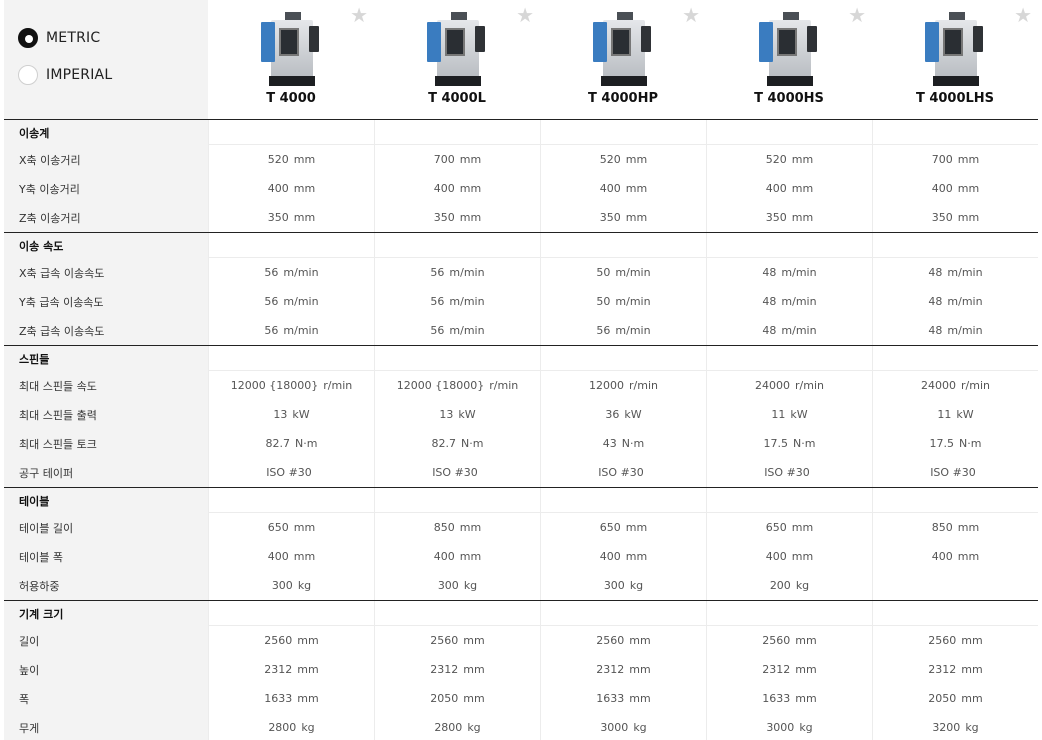 The image size is (1042, 740). What do you see at coordinates (289, 472) in the screenshot?
I see `spec-value: ISO #30` at bounding box center [289, 472].